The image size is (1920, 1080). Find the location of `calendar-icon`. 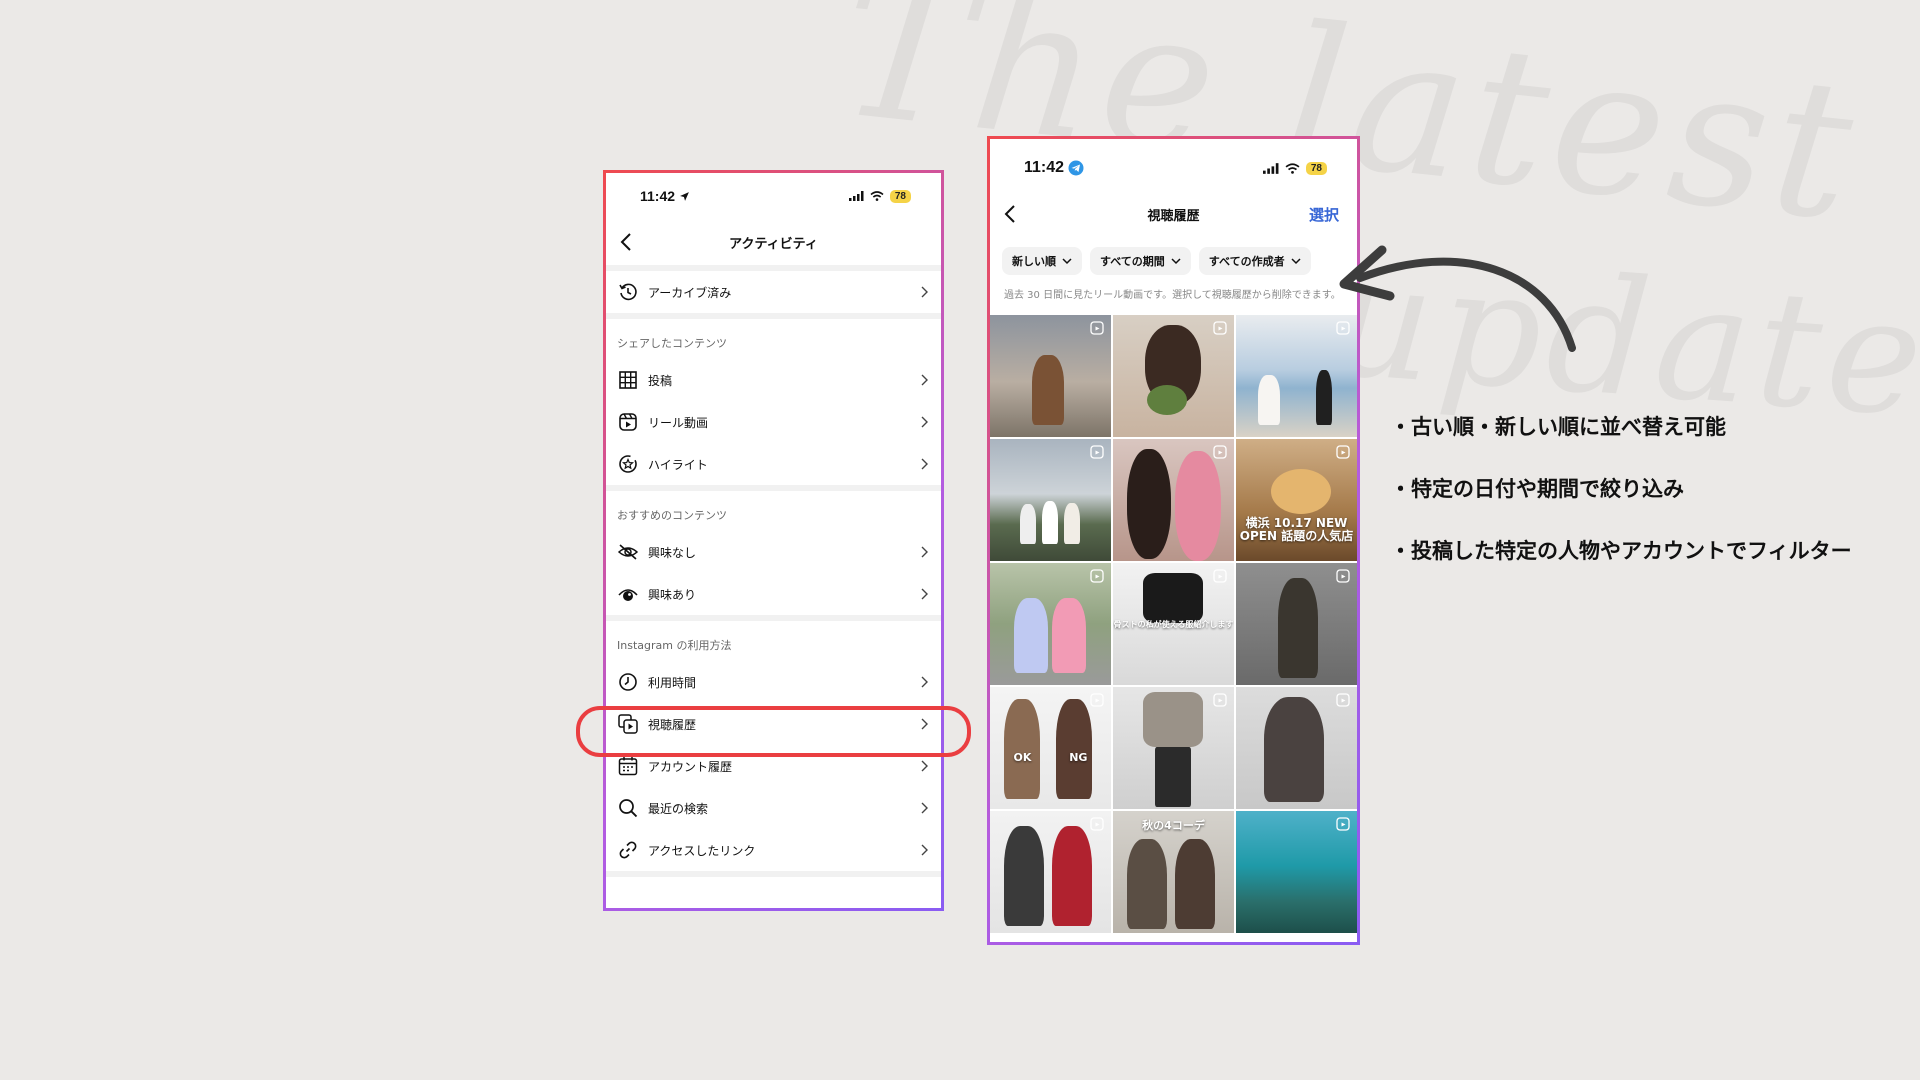

calendar-icon is located at coordinates (628, 766).